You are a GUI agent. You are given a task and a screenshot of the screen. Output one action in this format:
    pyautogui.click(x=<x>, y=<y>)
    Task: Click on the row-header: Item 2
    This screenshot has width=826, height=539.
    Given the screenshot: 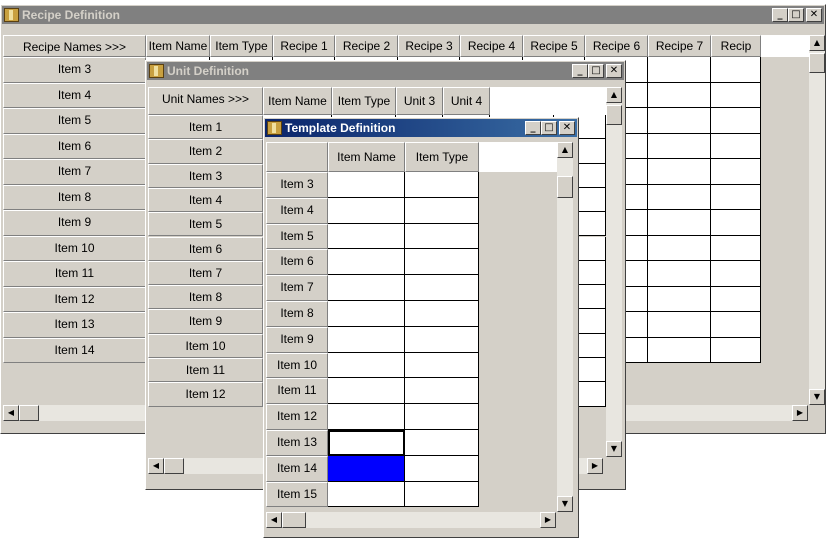 What is the action you would take?
    pyautogui.click(x=205, y=151)
    